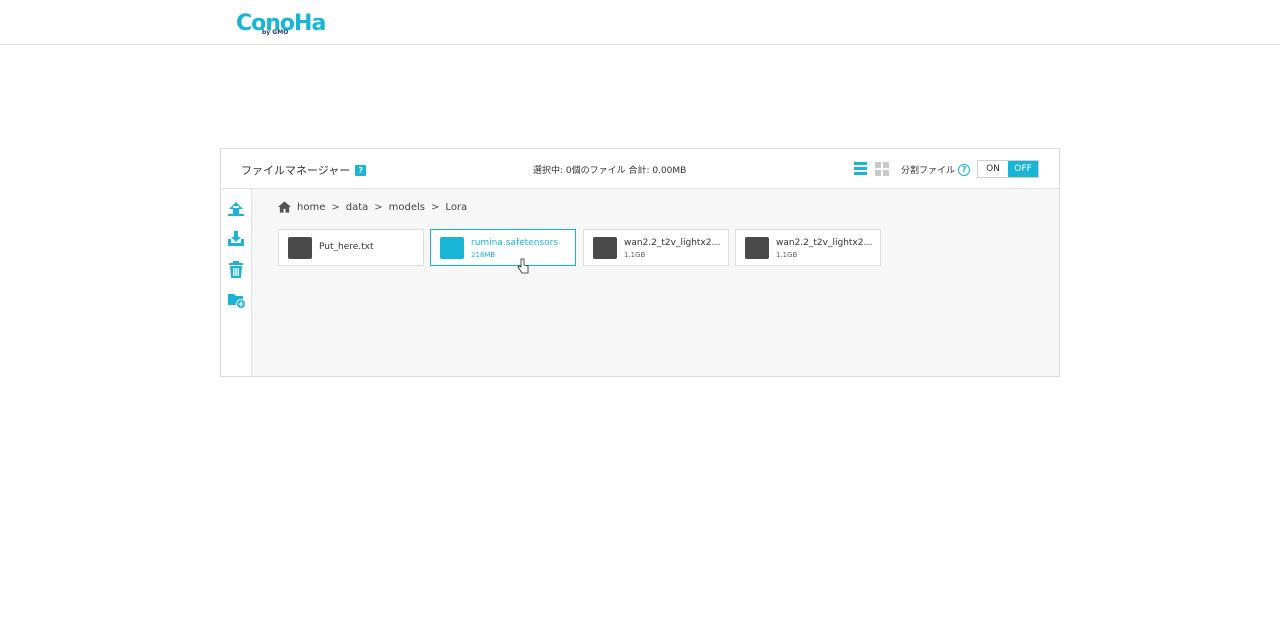  I want to click on file-manager-title: ファイルマネージャー ?, so click(304, 170).